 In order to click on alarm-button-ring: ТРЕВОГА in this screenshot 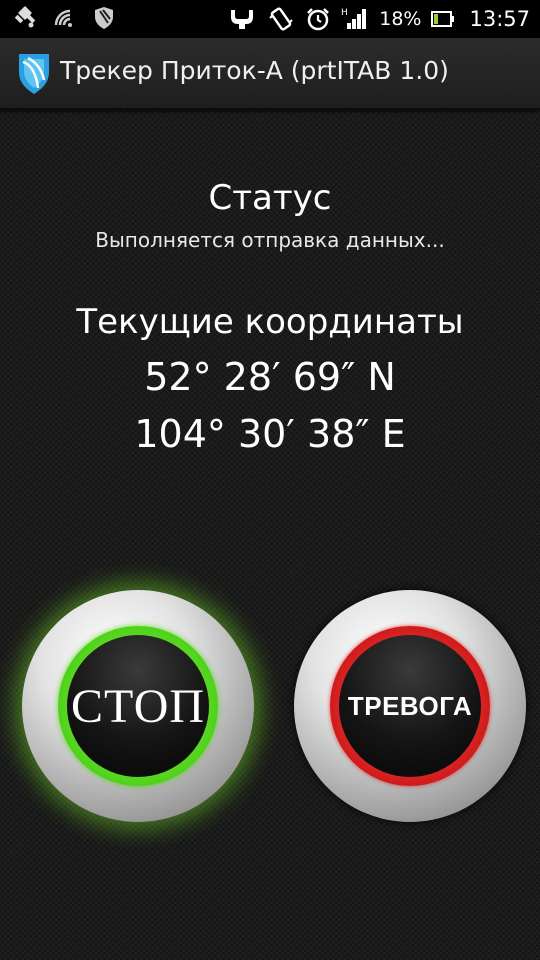, I will do `click(410, 706)`.